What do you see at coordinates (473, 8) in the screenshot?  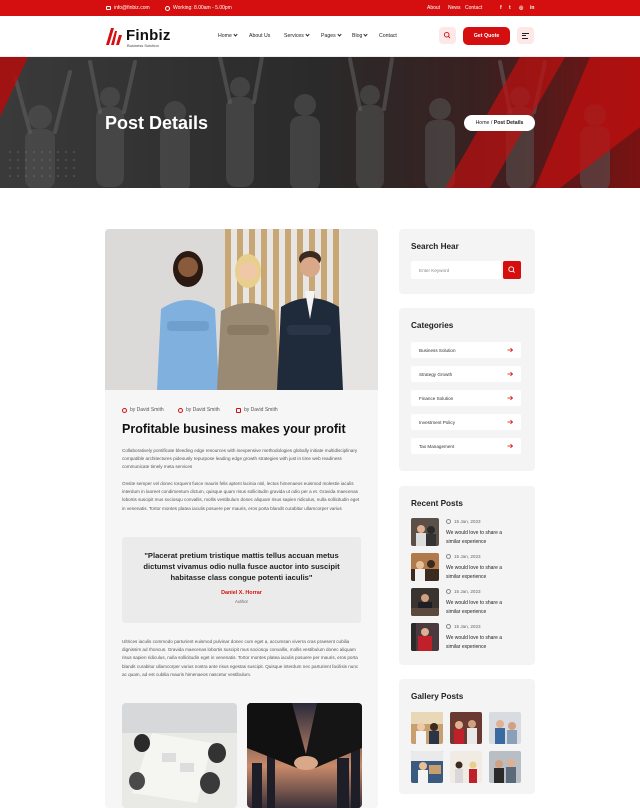 I see `topbar-link-contact: Contact` at bounding box center [473, 8].